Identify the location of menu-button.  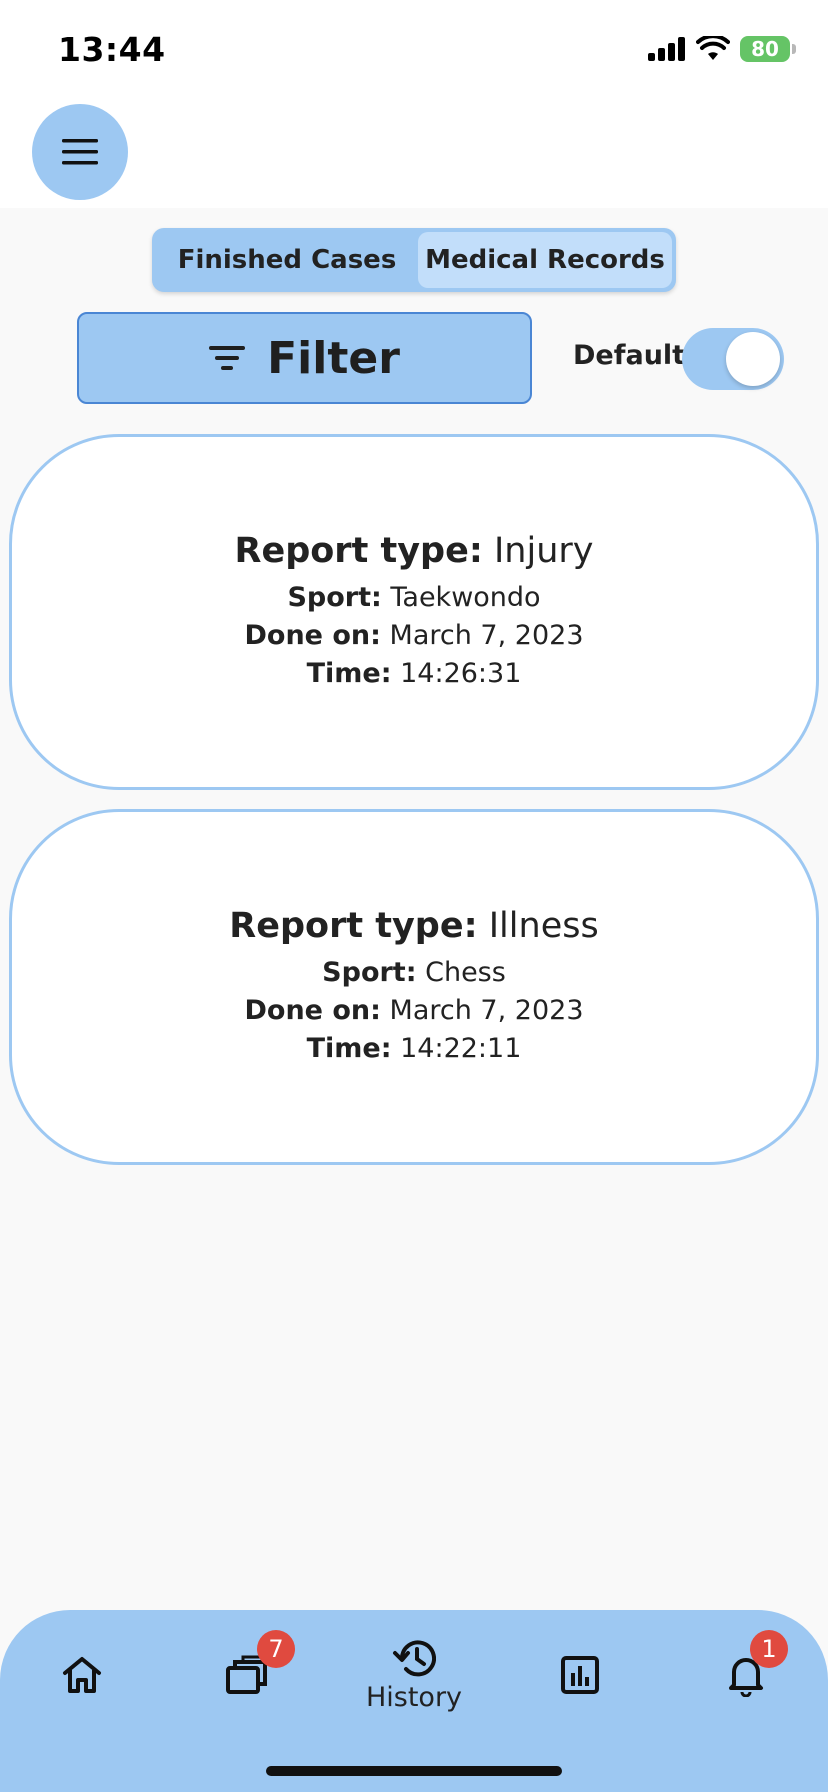
(80, 152).